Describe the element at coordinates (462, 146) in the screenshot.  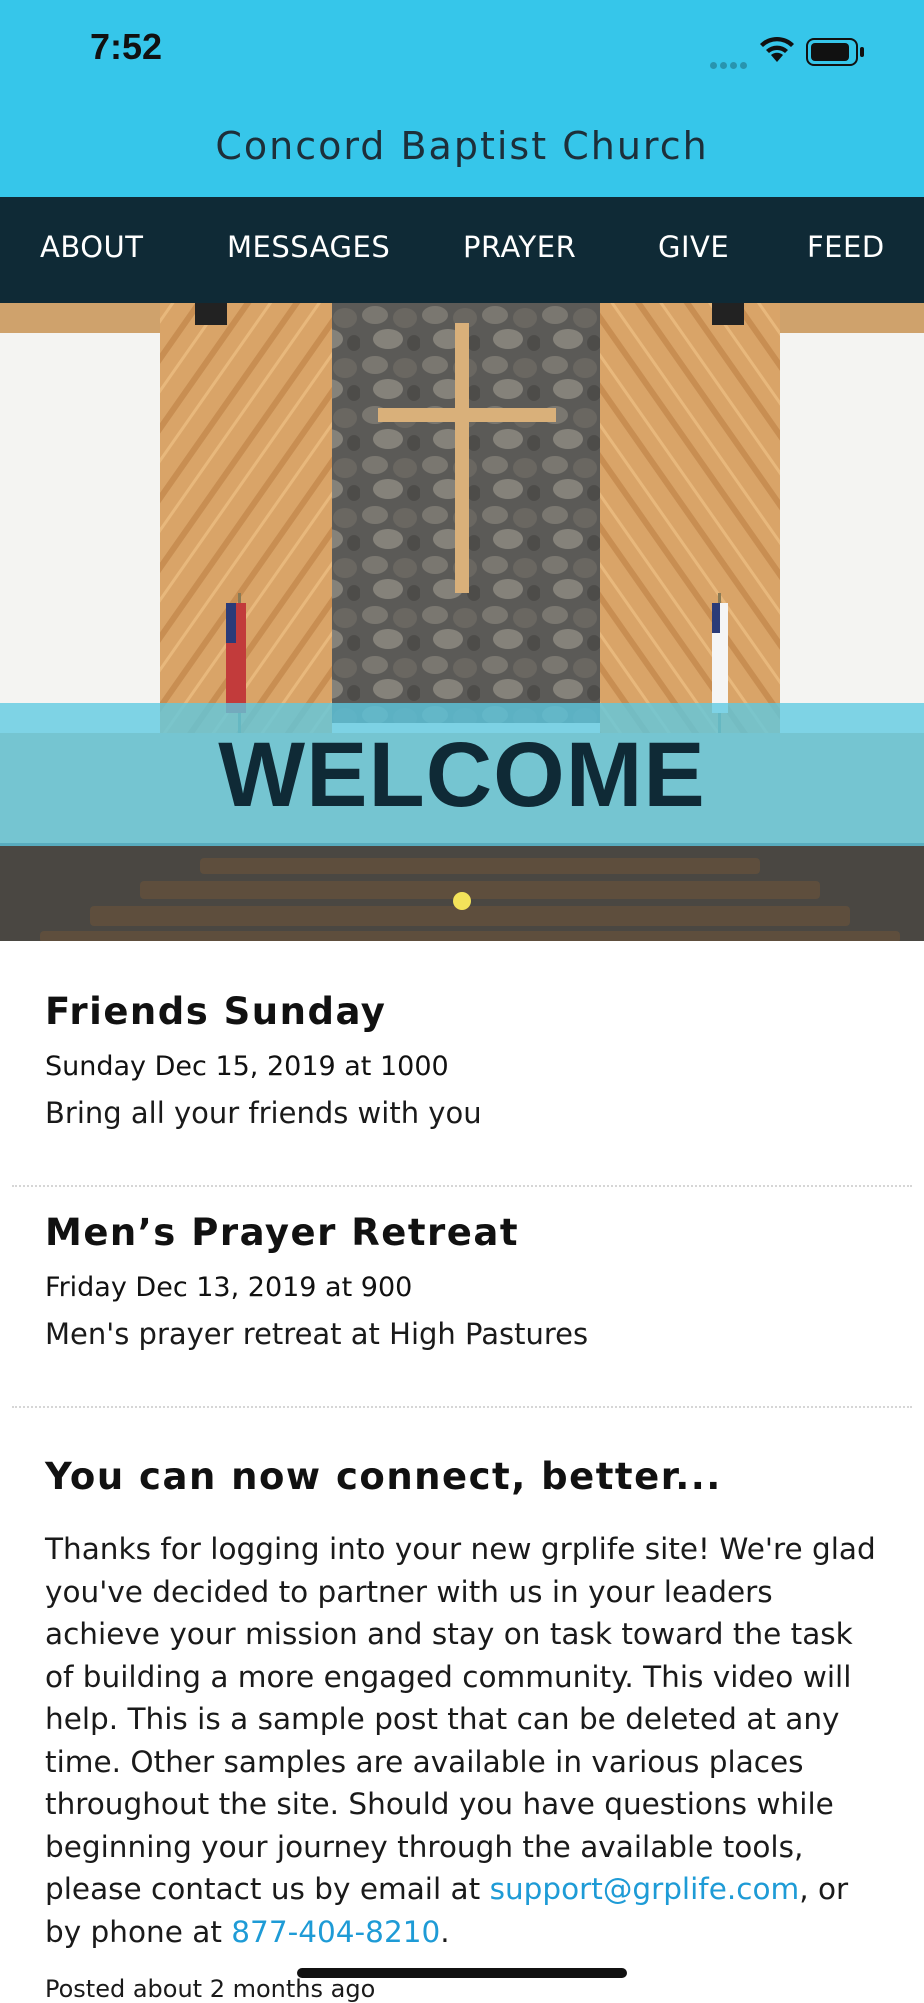
I see `app-title: Concord Baptist Church` at that location.